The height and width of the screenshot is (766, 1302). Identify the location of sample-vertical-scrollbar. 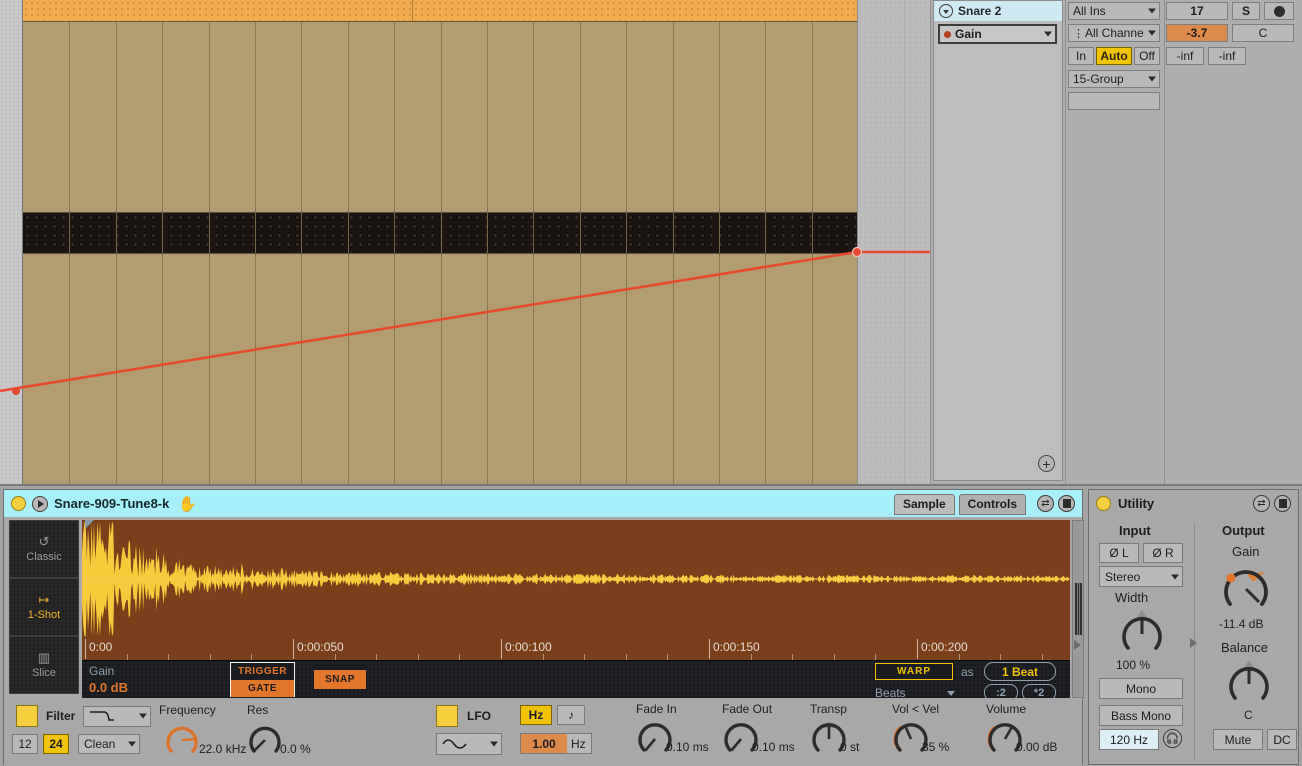
(1078, 609).